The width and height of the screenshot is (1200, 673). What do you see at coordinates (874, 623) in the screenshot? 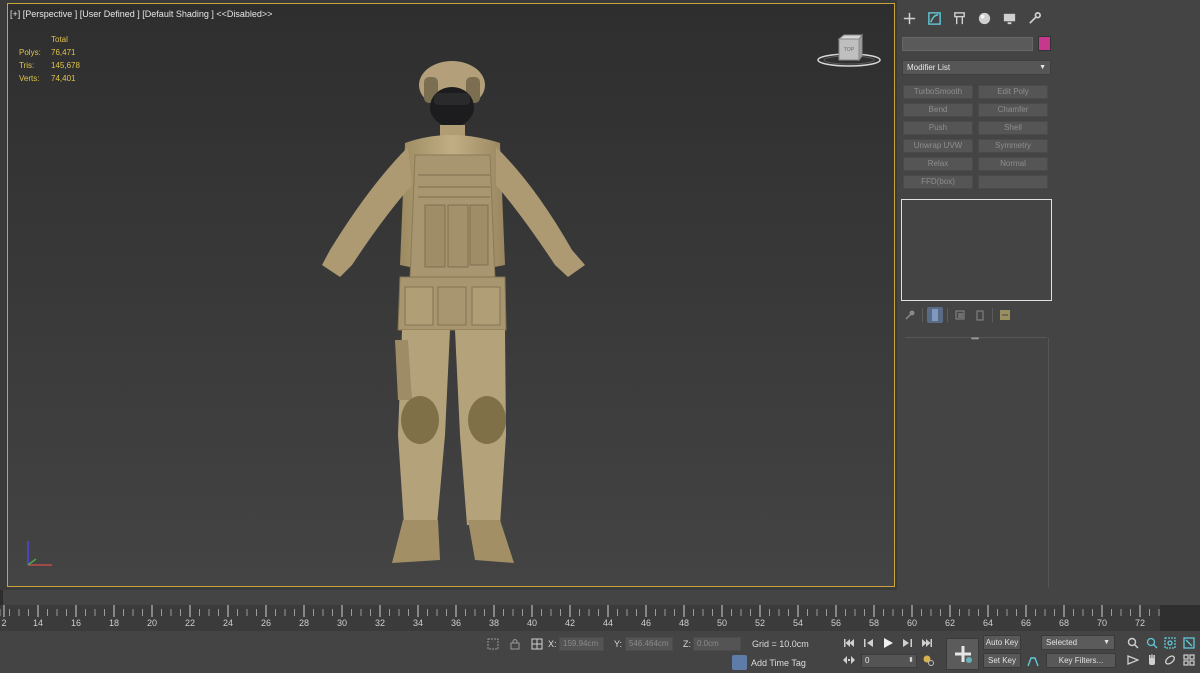
I see `timeline-tick-label: 58` at bounding box center [874, 623].